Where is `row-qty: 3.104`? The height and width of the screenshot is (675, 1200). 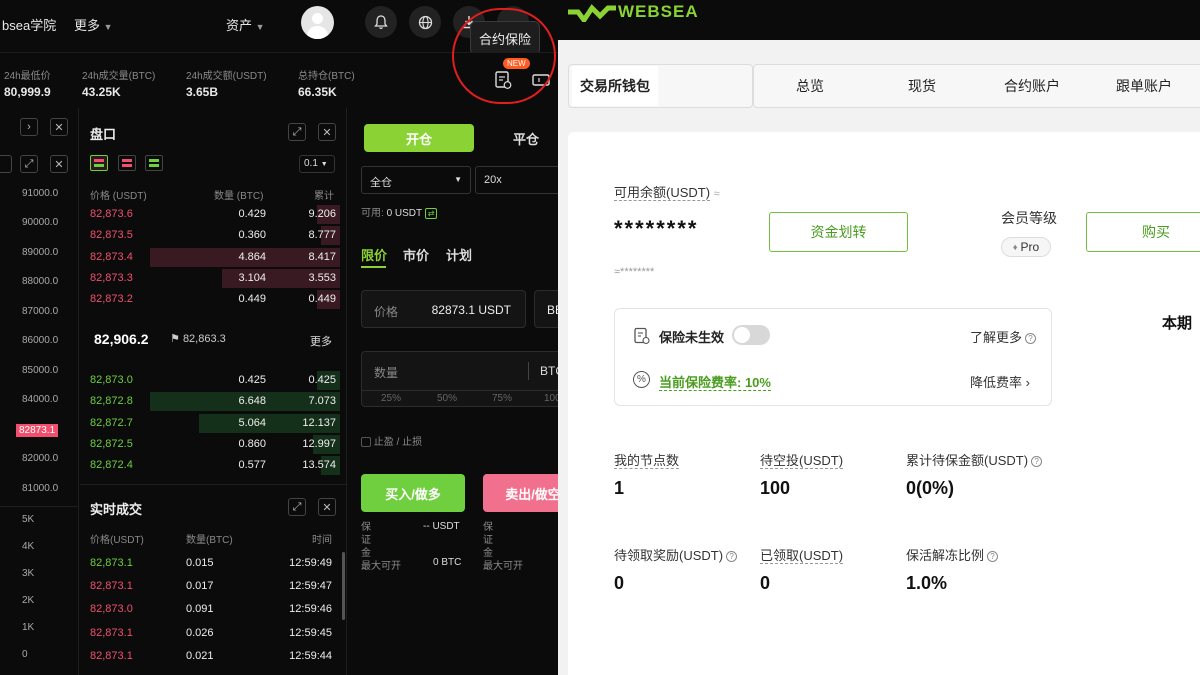
row-qty: 3.104 is located at coordinates (252, 277).